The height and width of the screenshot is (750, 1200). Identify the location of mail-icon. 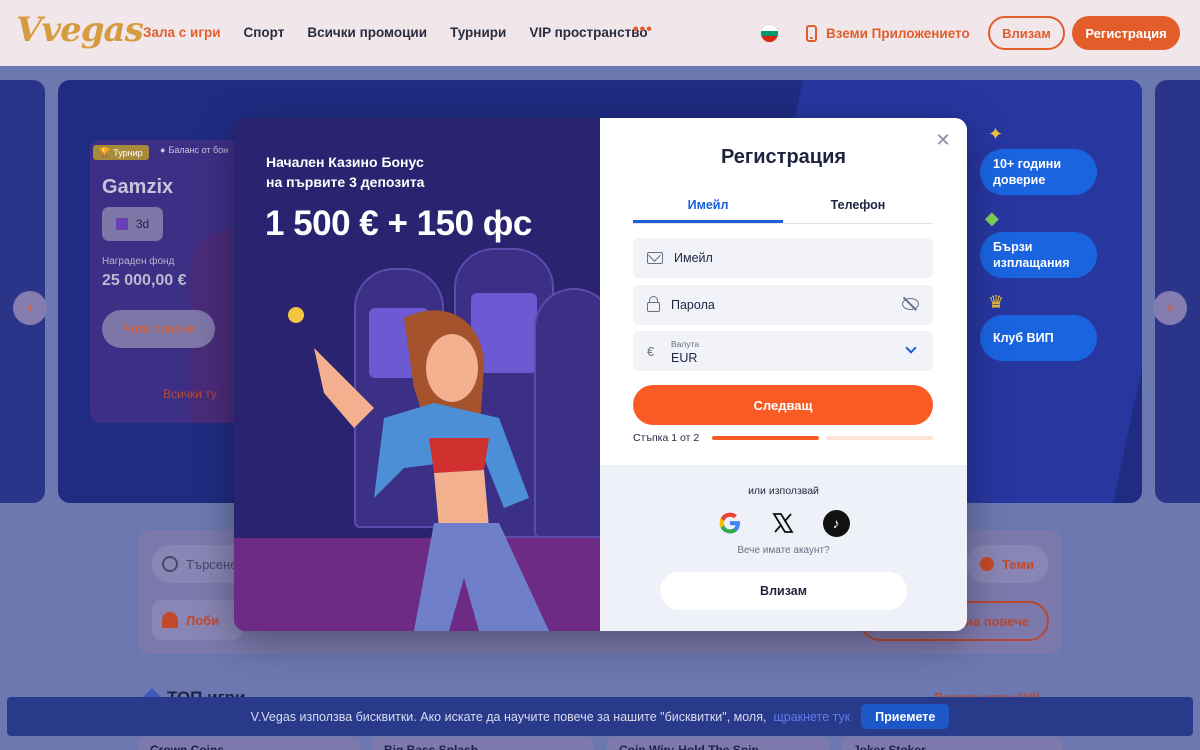
(655, 258).